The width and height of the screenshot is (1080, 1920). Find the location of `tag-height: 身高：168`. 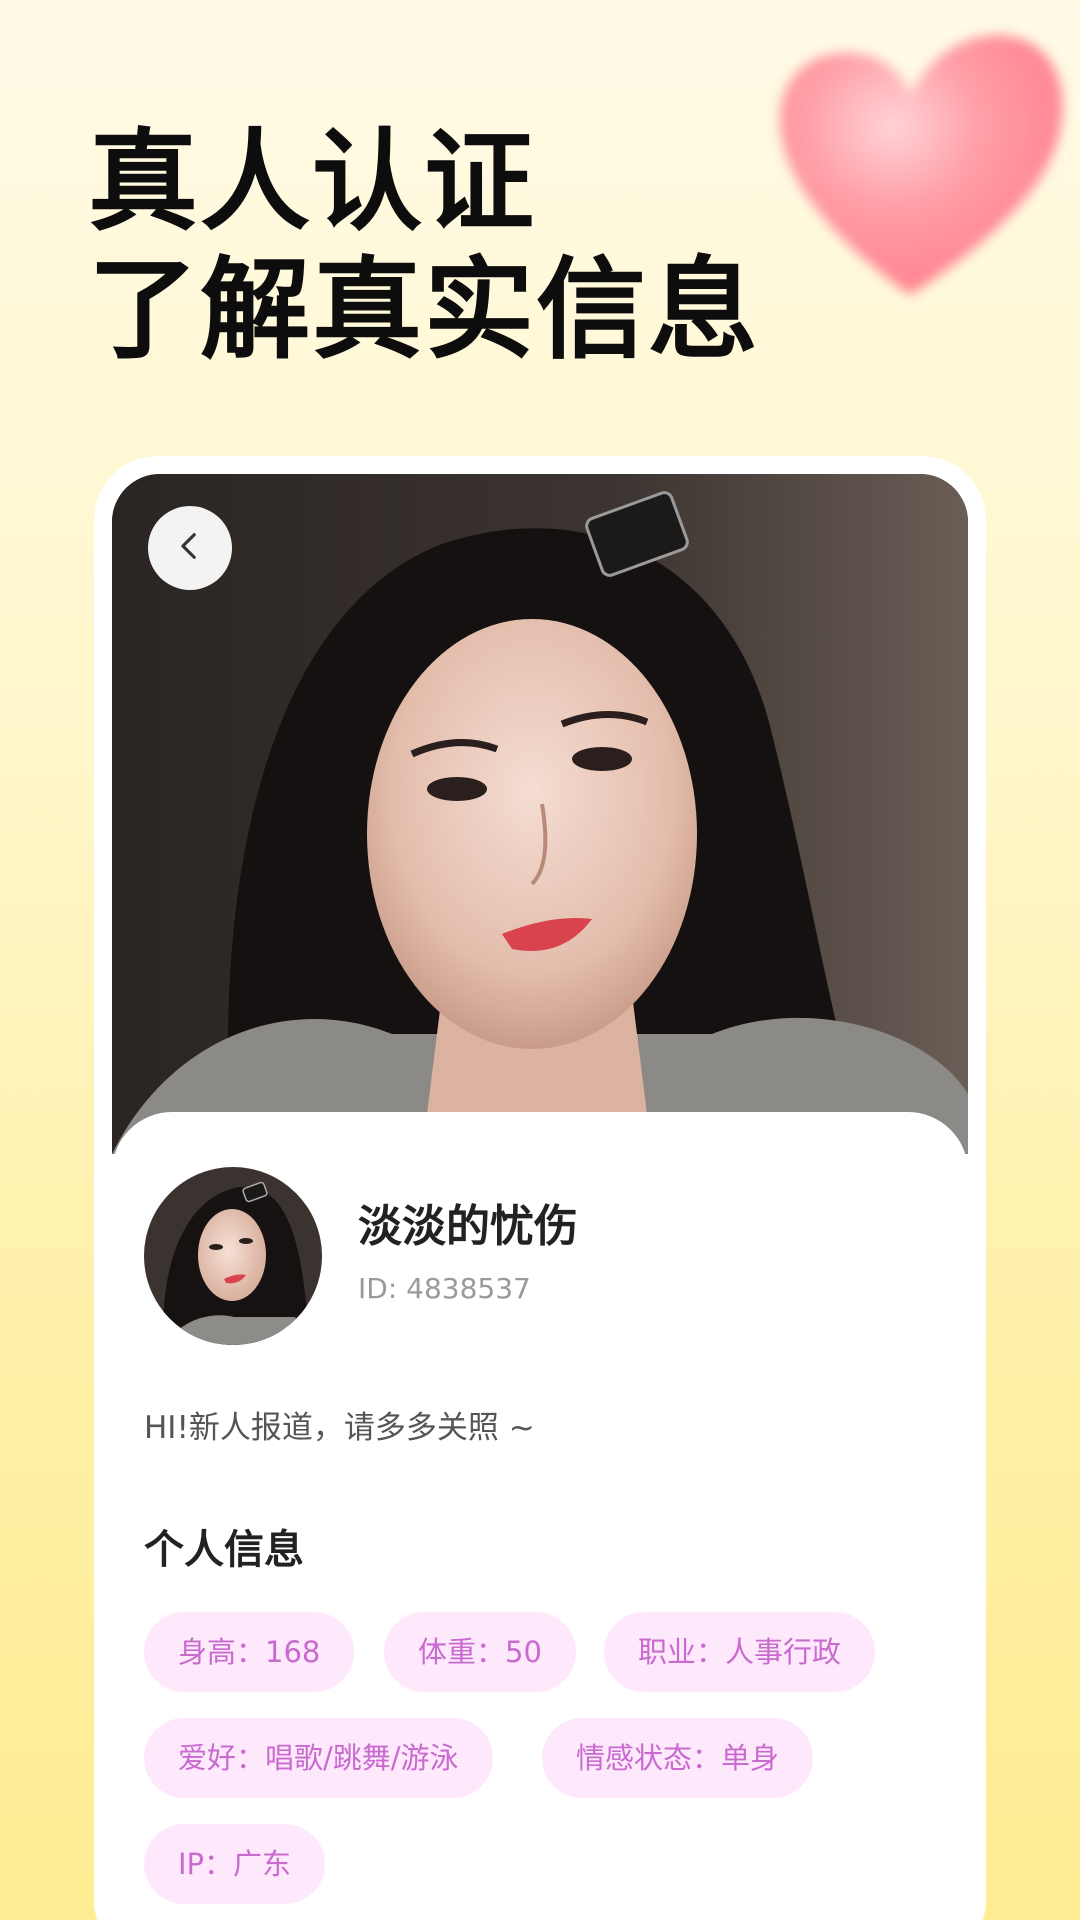

tag-height: 身高：168 is located at coordinates (249, 1652).